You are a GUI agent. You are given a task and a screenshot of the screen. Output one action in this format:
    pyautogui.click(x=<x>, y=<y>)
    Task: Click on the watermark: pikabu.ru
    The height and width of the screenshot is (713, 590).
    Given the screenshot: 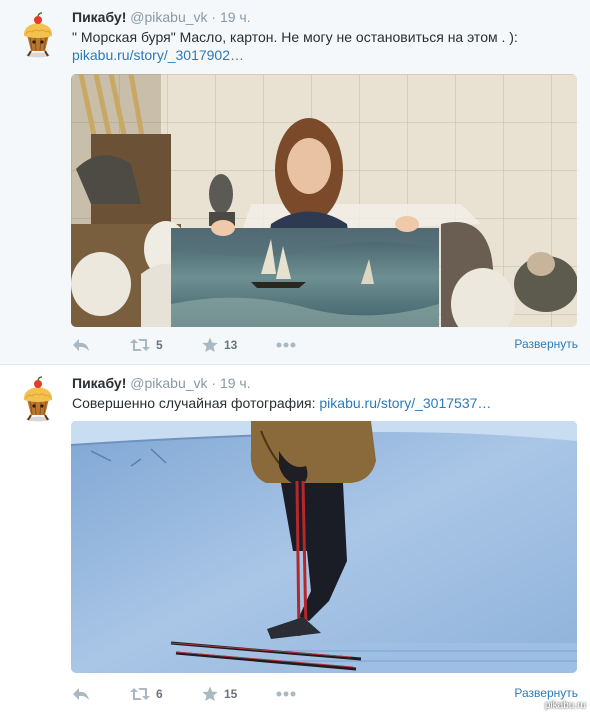 What is the action you would take?
    pyautogui.click(x=565, y=705)
    